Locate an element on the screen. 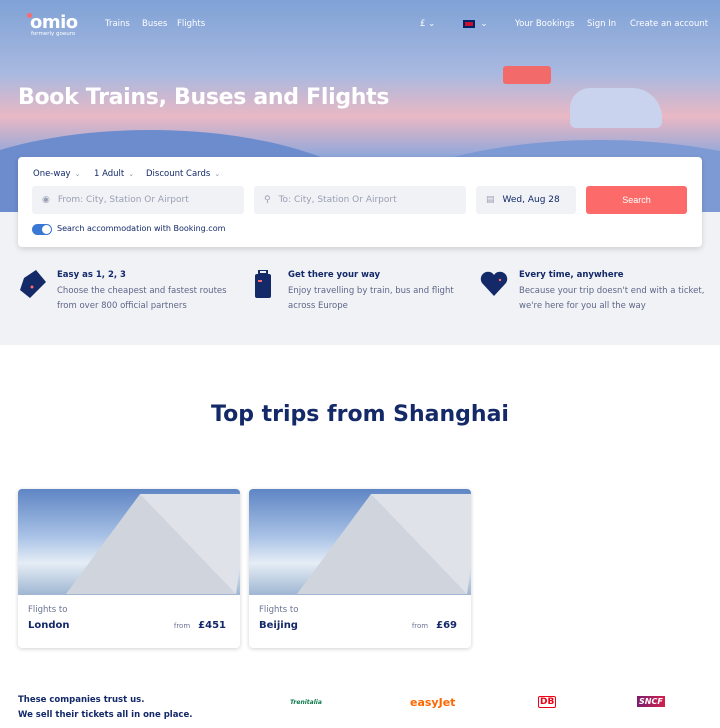  your-bookings-link: Your Bookings is located at coordinates (545, 24).